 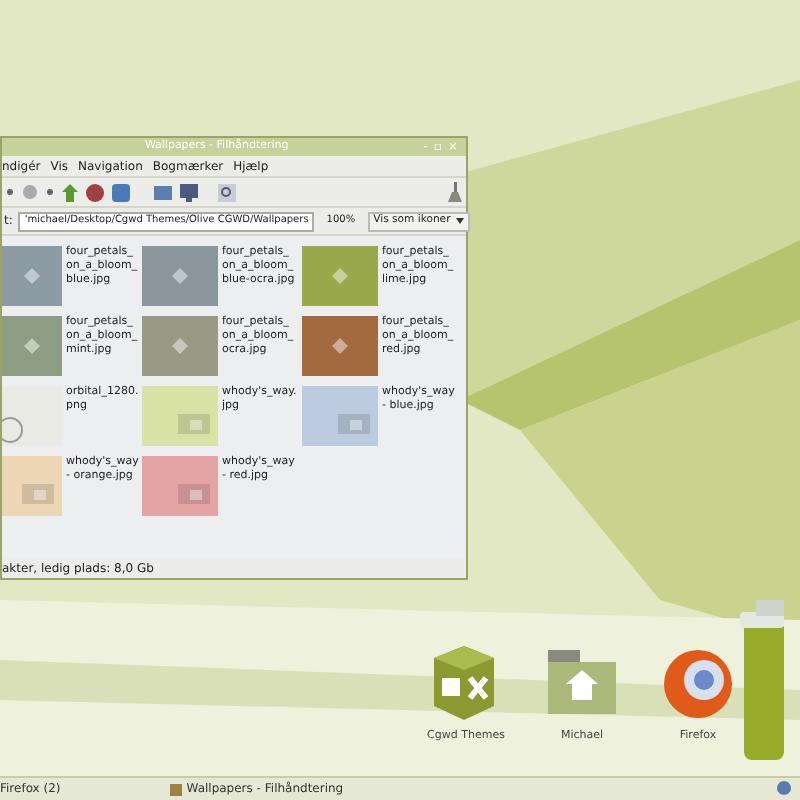 What do you see at coordinates (95, 192) in the screenshot?
I see `stop-icon` at bounding box center [95, 192].